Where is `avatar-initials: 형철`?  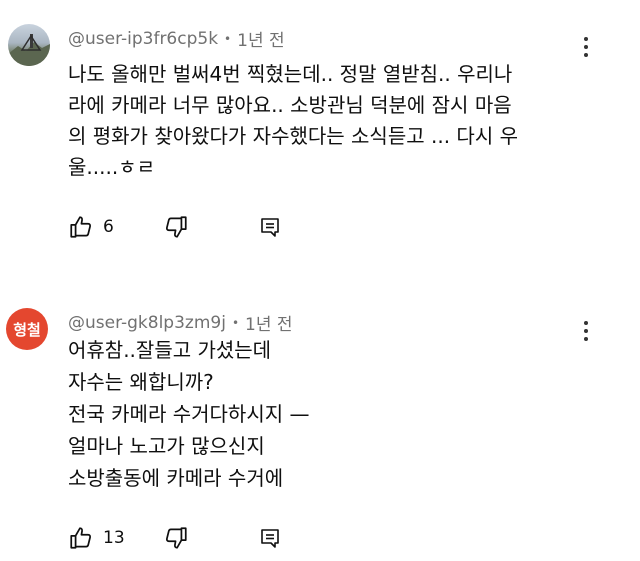
avatar-initials: 형철 is located at coordinates (27, 329).